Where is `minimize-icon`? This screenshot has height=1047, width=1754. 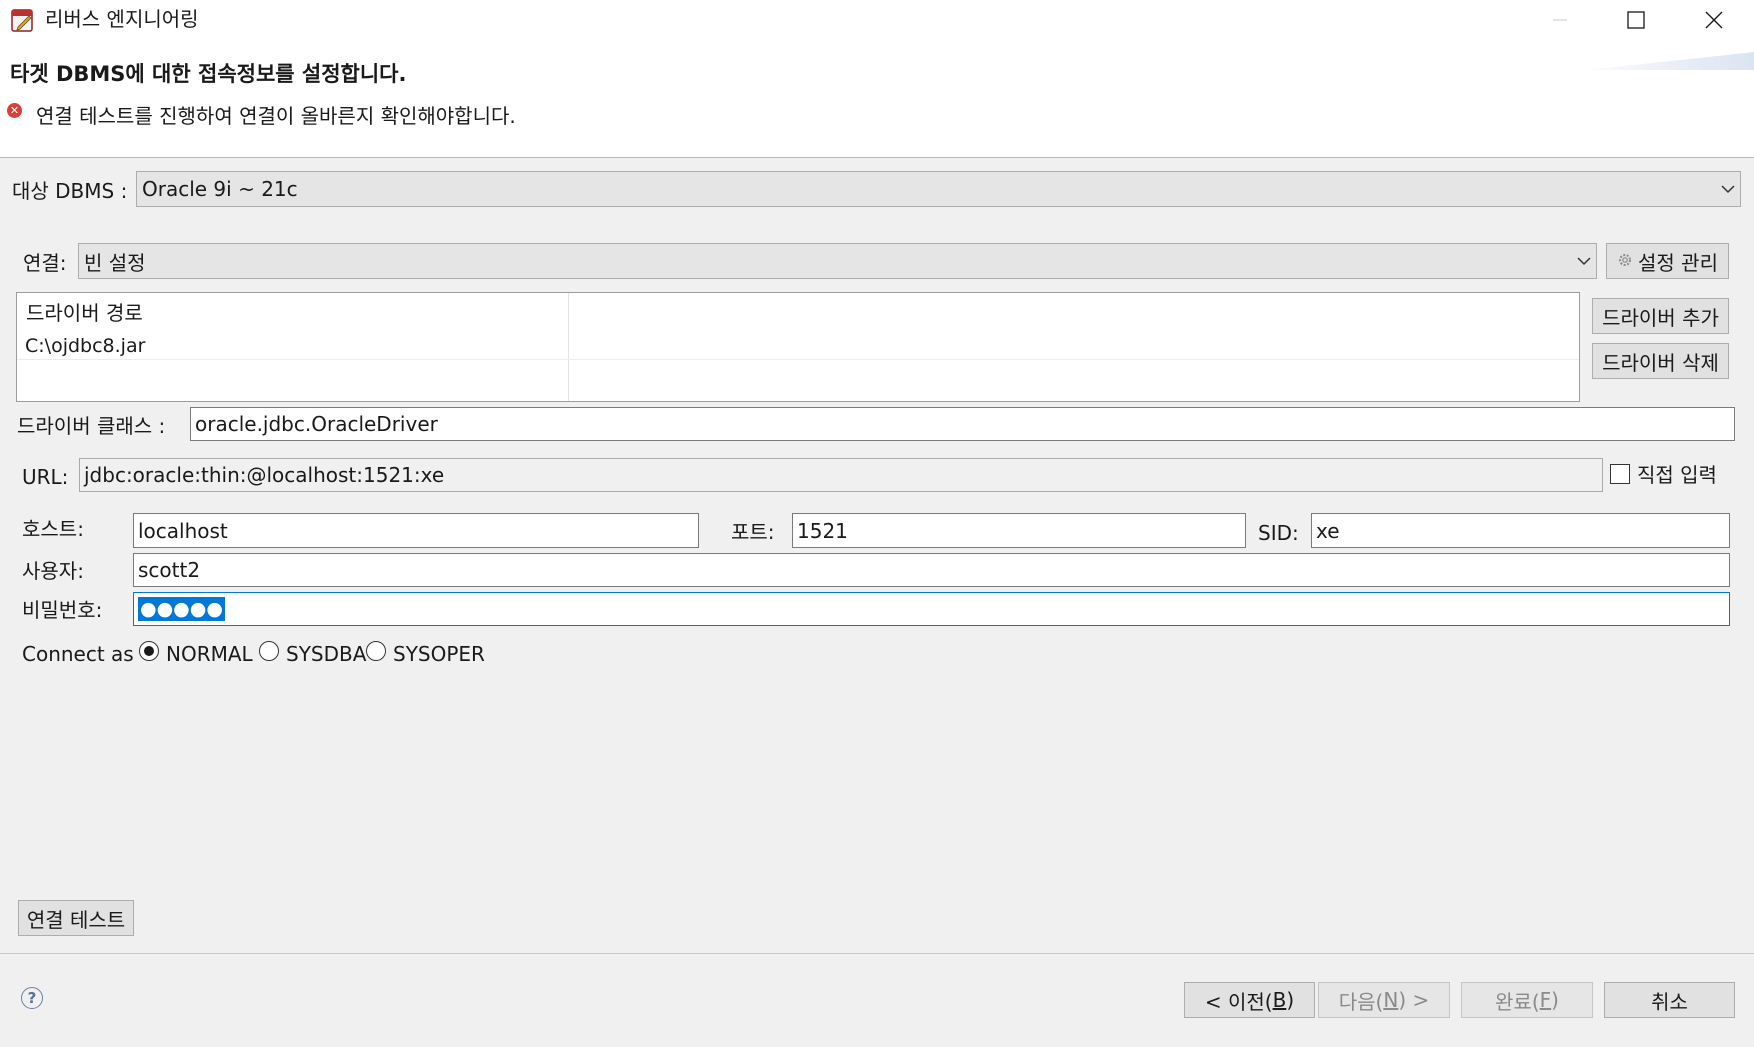
minimize-icon is located at coordinates (1560, 20).